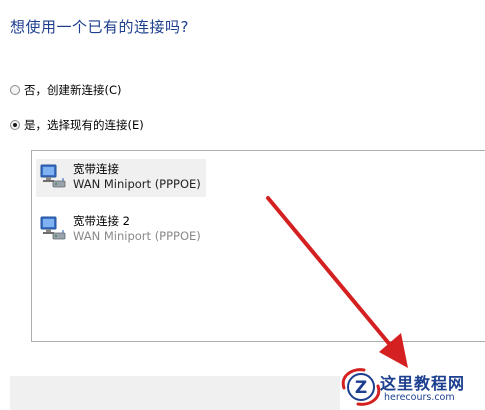 This screenshot has height=410, width=485. I want to click on radio-use-existing, so click(15, 125).